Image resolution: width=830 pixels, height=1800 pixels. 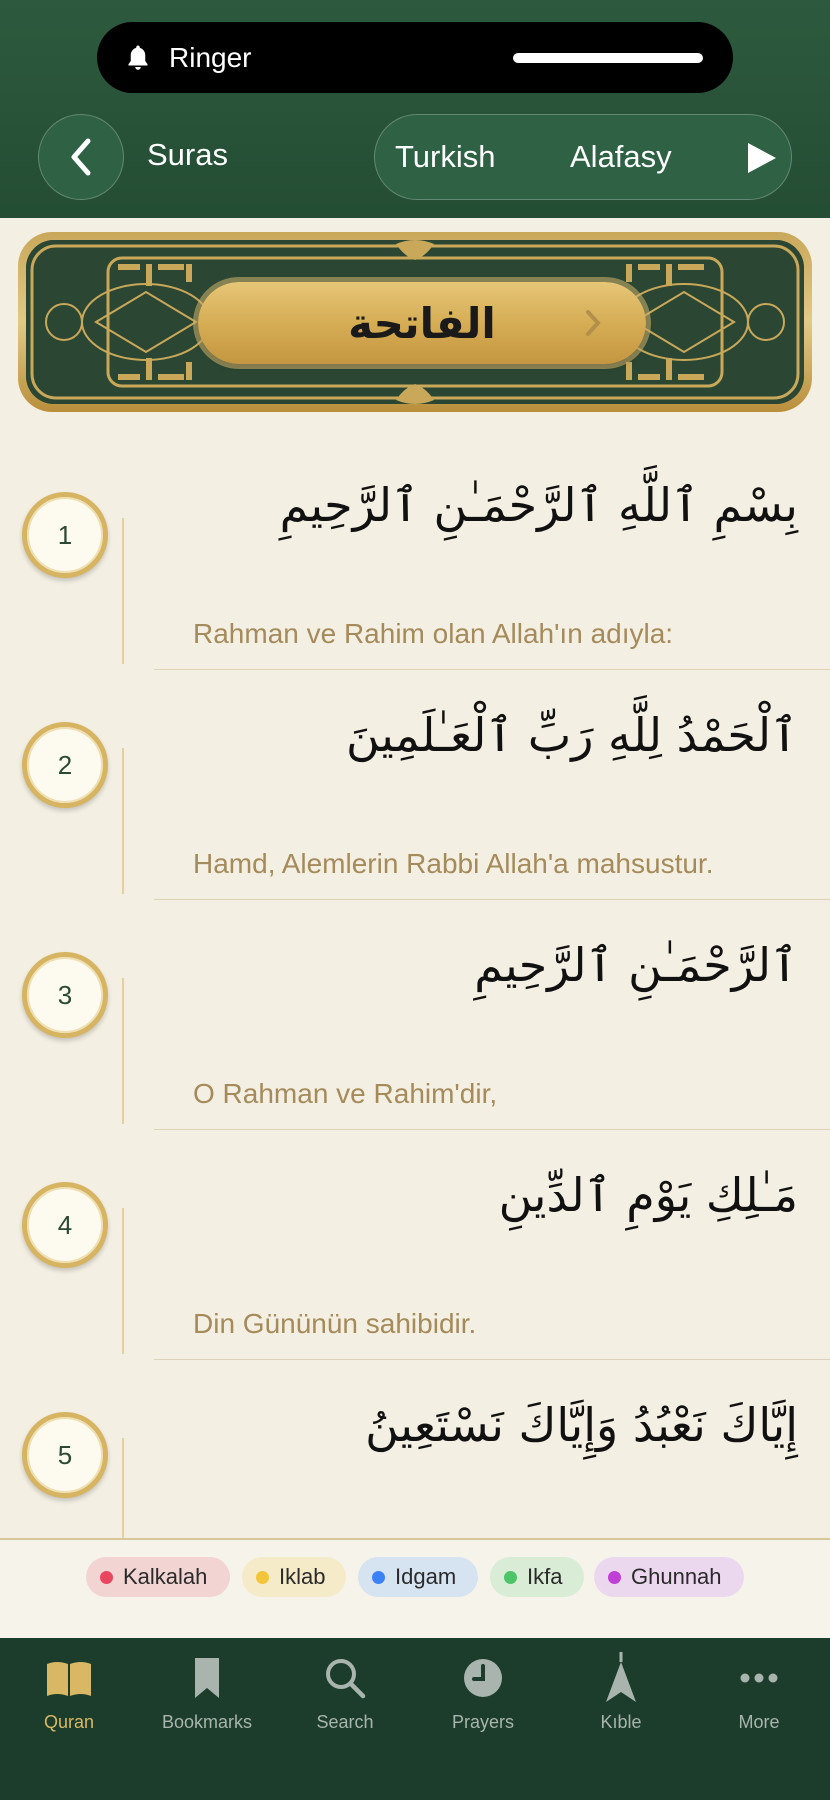 What do you see at coordinates (426, 1576) in the screenshot?
I see `legend-chip-label: Idgam` at bounding box center [426, 1576].